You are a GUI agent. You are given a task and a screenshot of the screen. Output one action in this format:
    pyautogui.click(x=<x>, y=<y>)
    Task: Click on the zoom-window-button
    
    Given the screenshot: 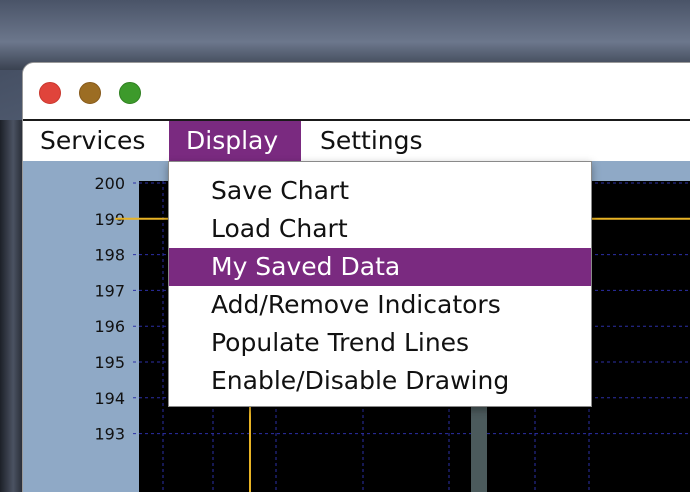 What is the action you would take?
    pyautogui.click(x=130, y=93)
    